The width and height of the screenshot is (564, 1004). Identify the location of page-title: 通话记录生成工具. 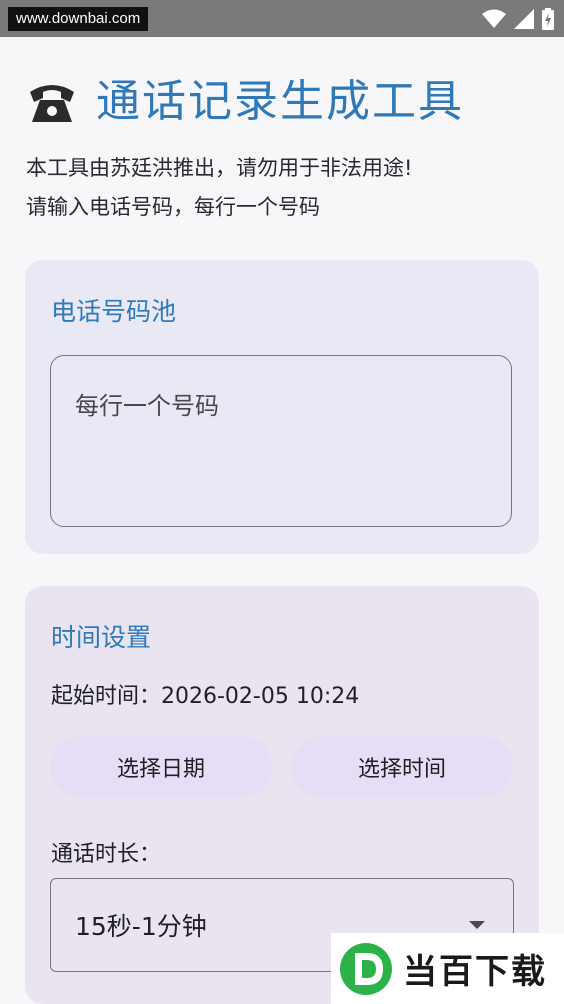
(280, 101).